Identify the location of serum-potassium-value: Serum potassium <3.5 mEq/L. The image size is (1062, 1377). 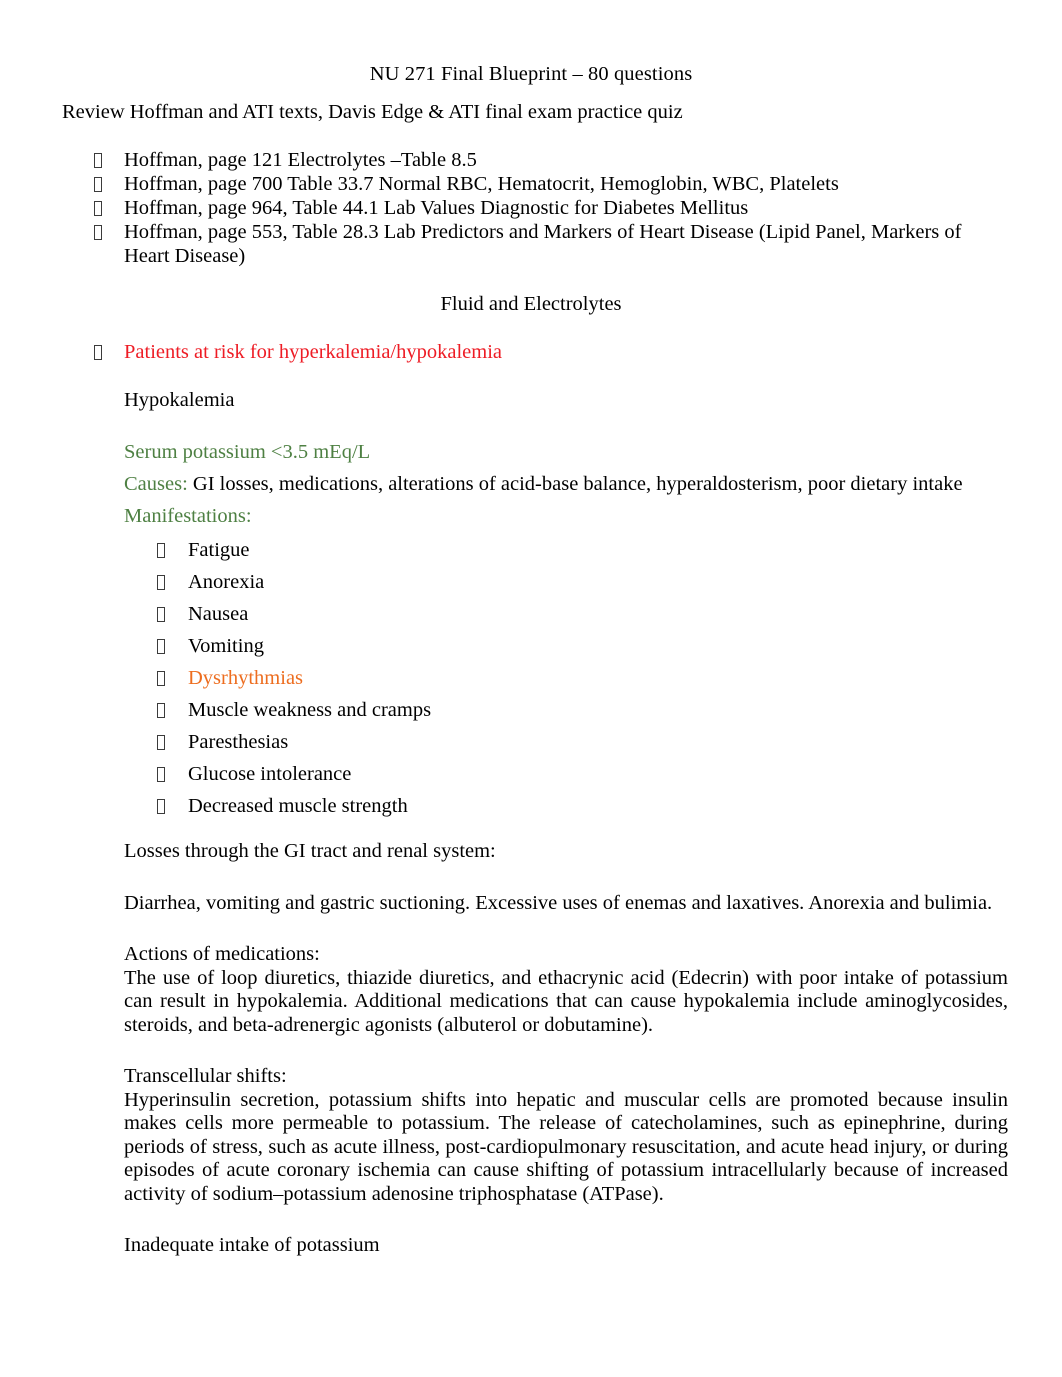
(247, 452).